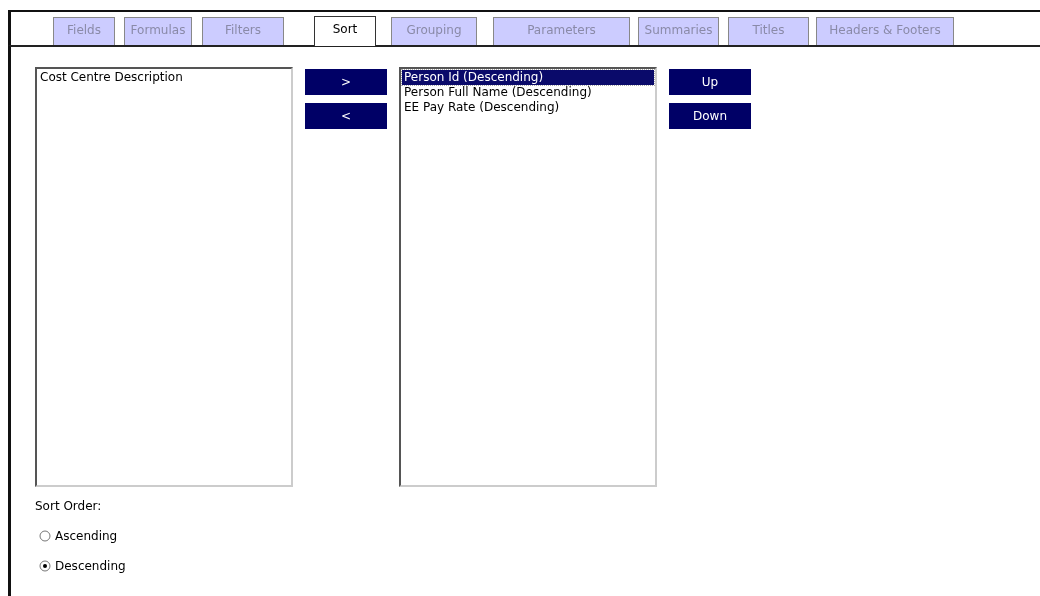  What do you see at coordinates (710, 116) in the screenshot?
I see `order-button: Down` at bounding box center [710, 116].